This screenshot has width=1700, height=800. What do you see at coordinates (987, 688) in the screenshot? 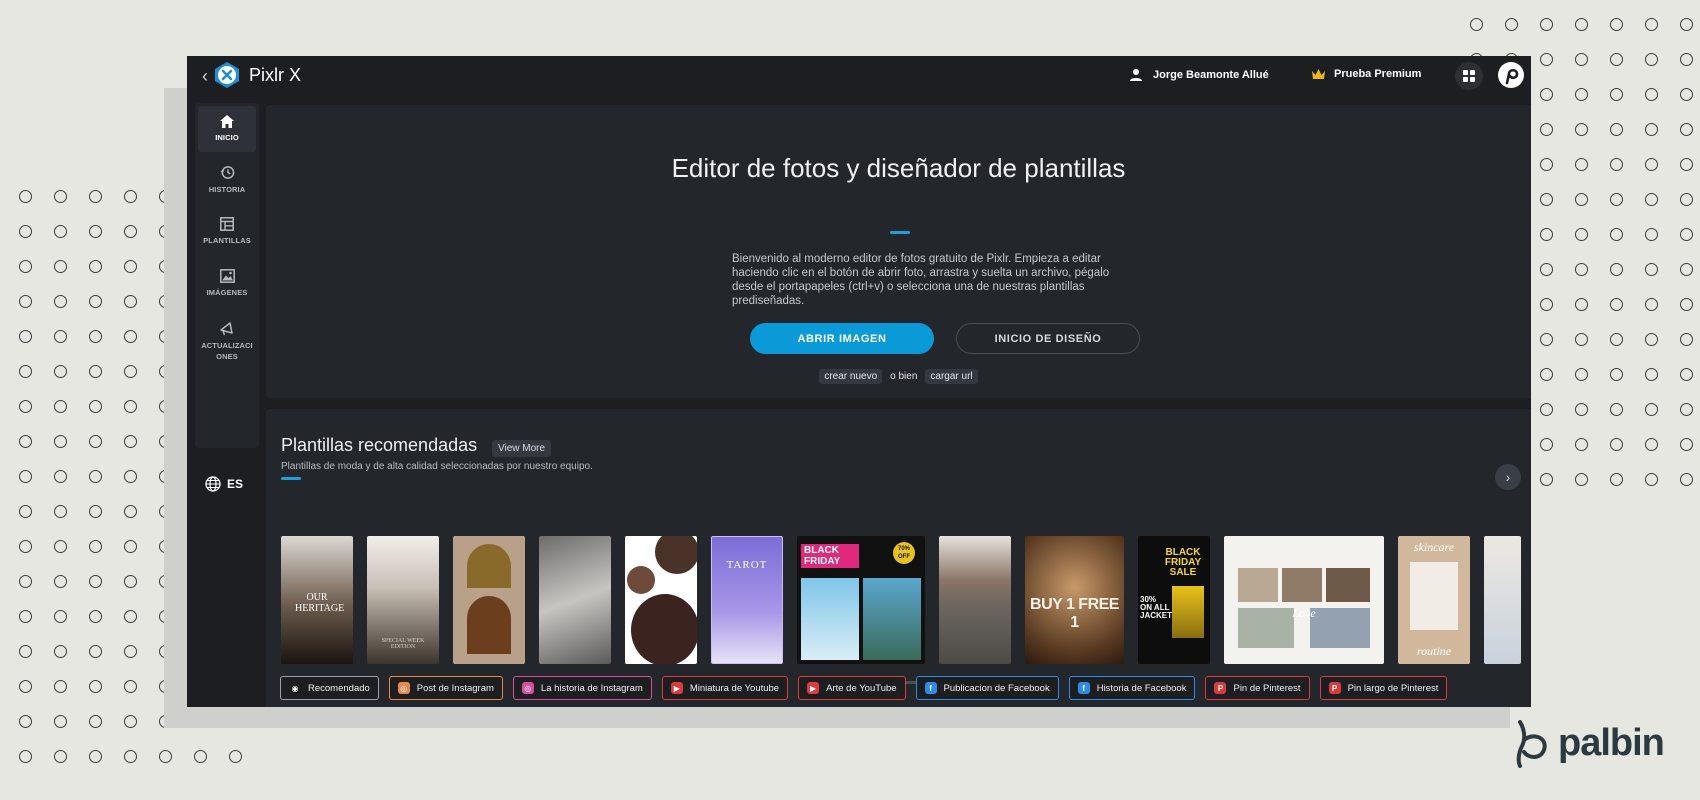
I see `filter-pill: f Publicacion de Facebook` at bounding box center [987, 688].